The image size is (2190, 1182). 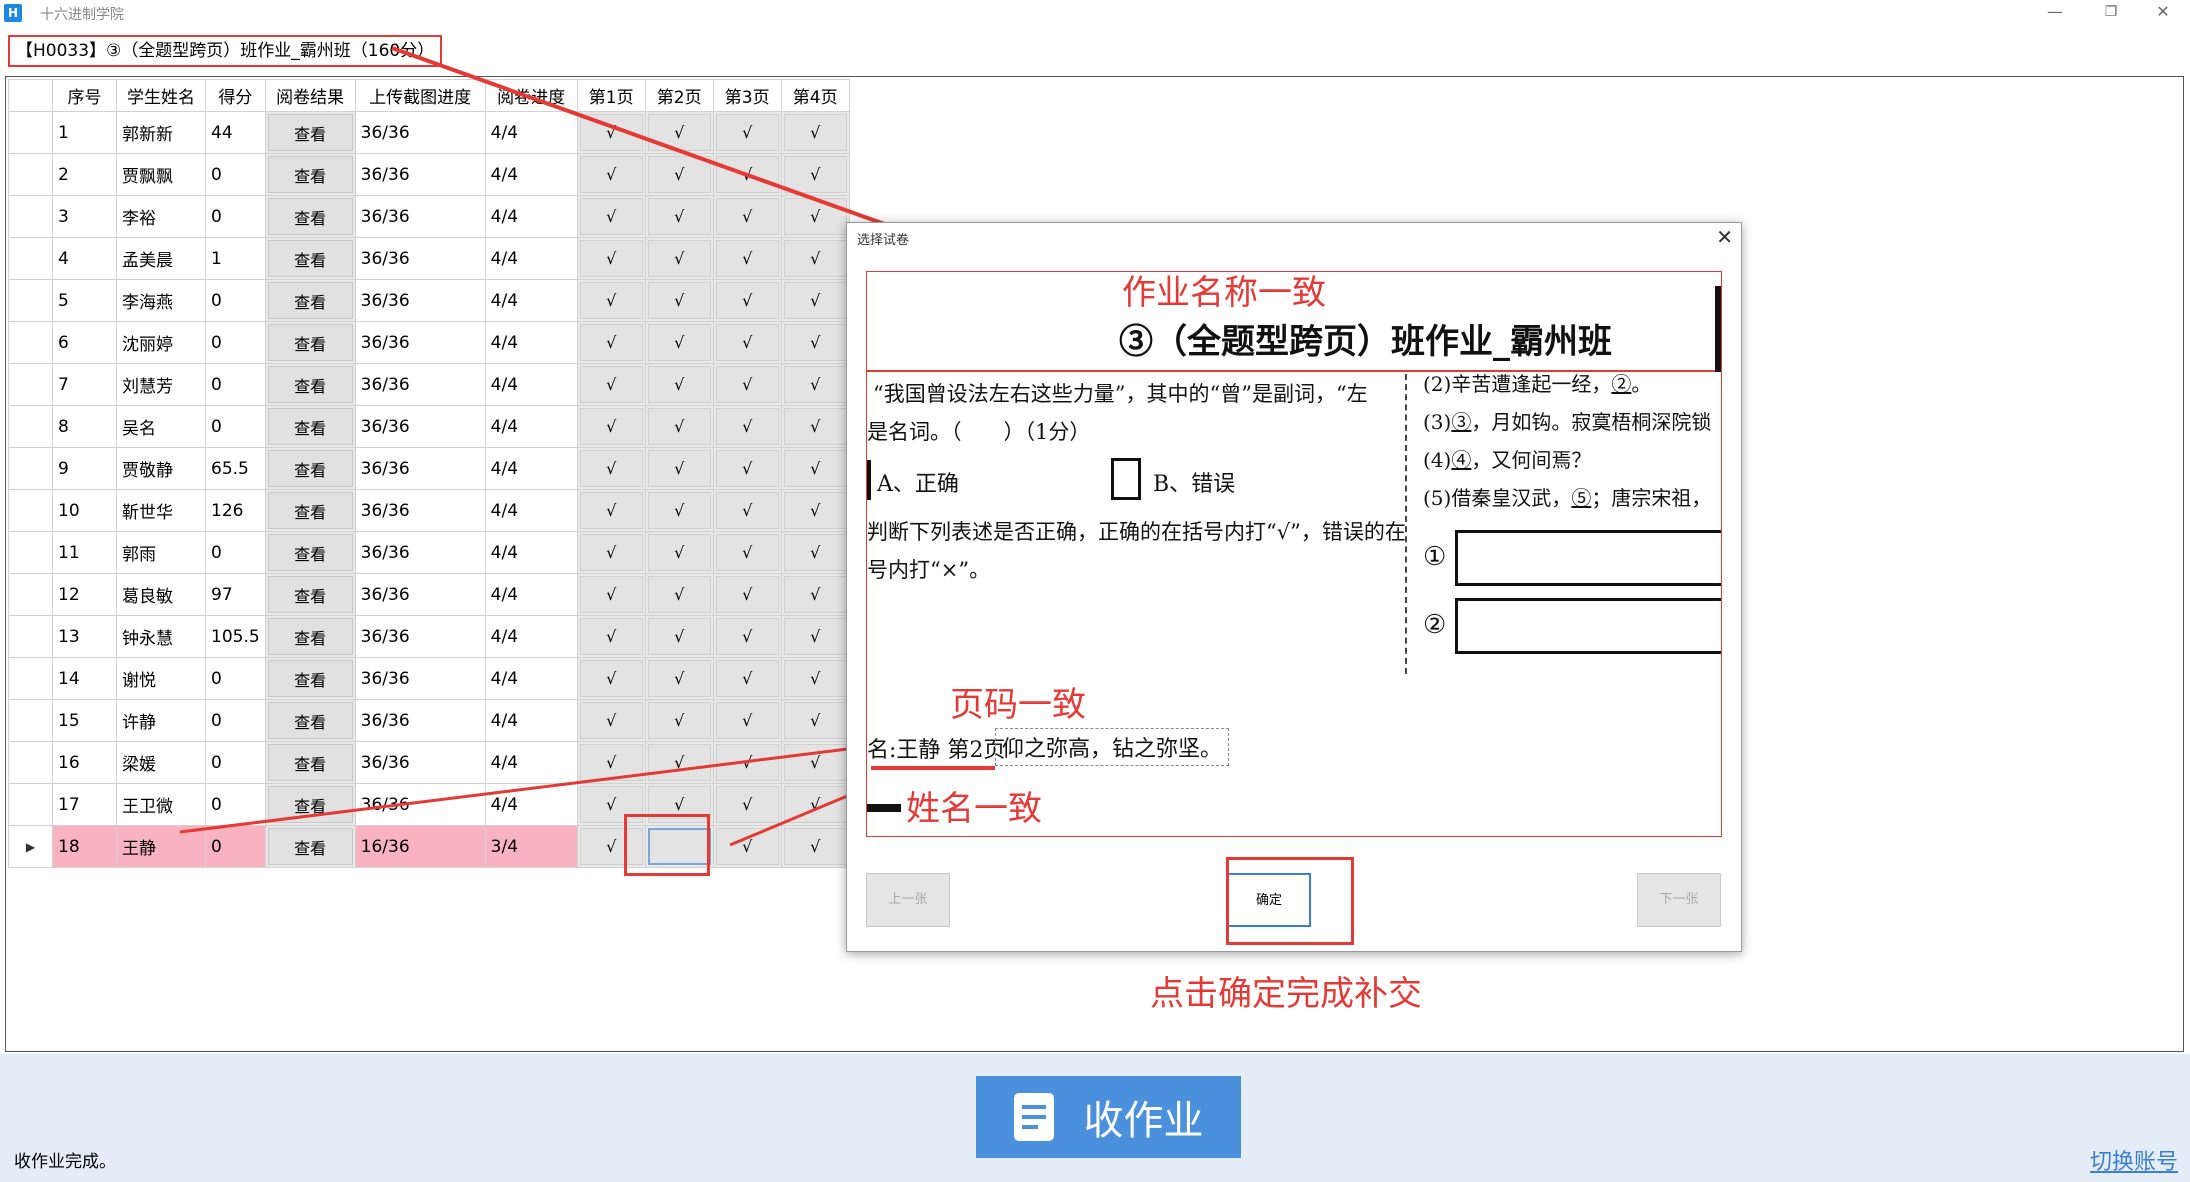 I want to click on answer-blank: ⑤, so click(x=1581, y=498).